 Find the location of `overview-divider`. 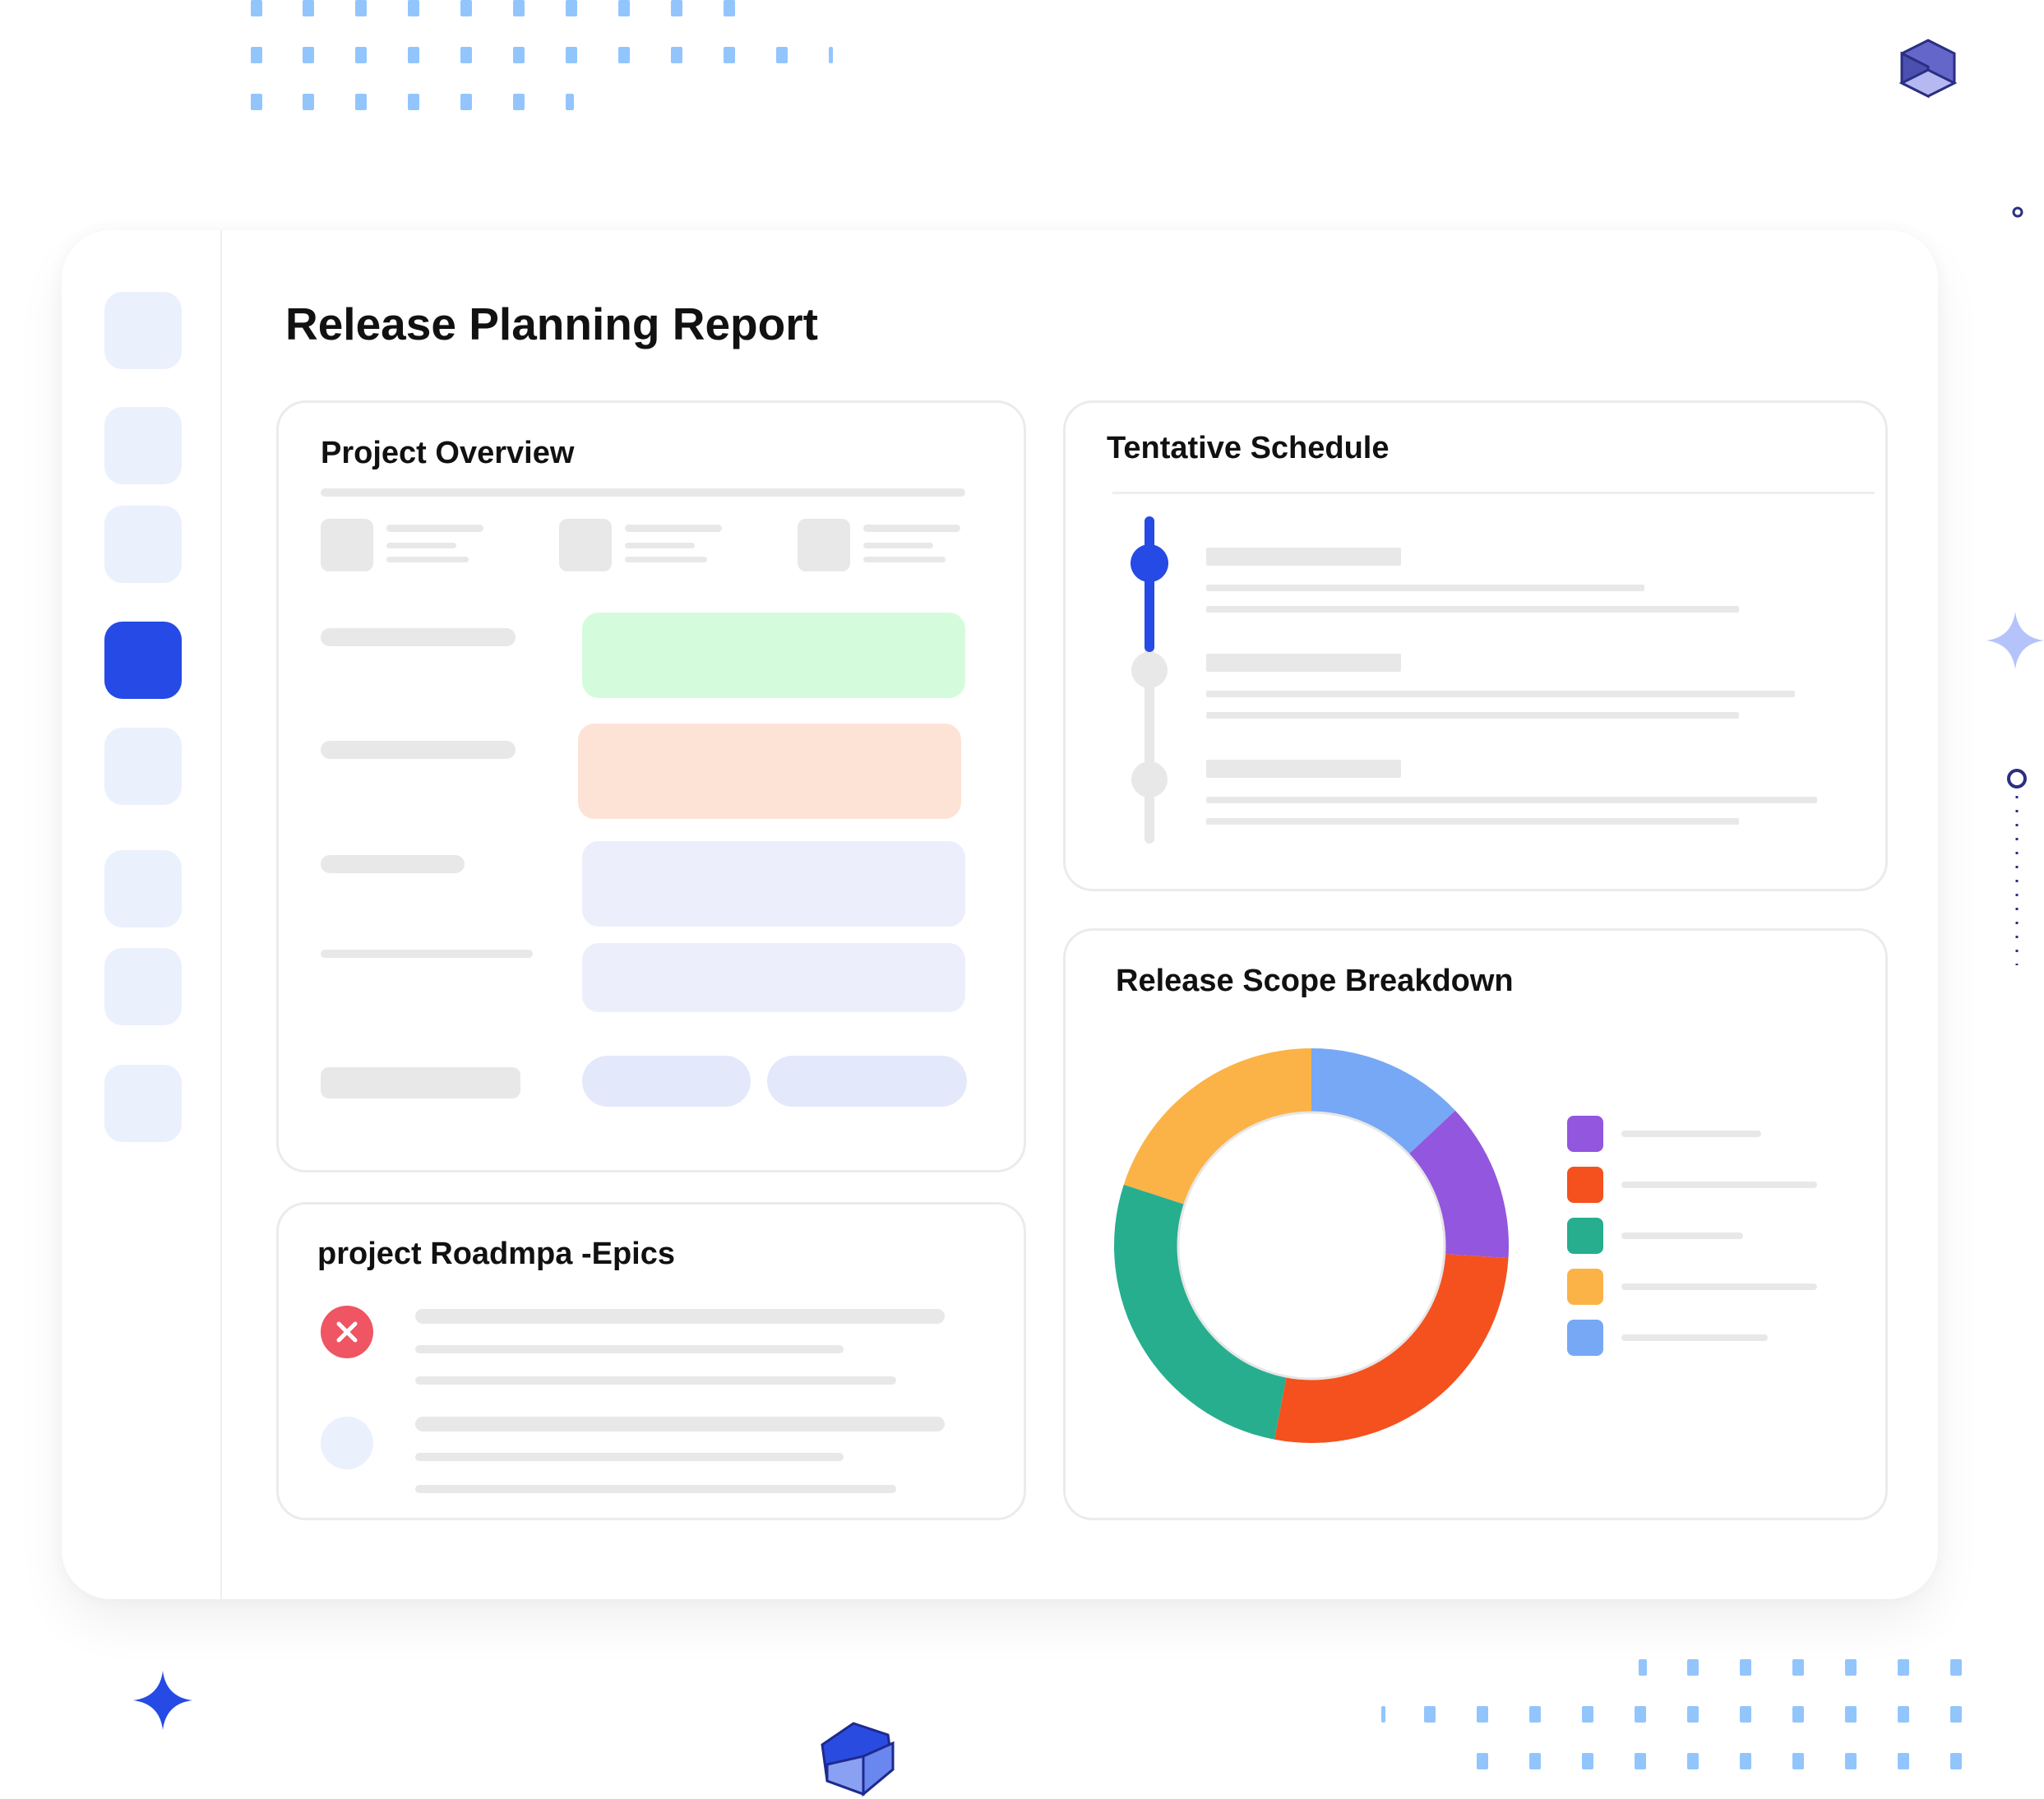

overview-divider is located at coordinates (643, 492).